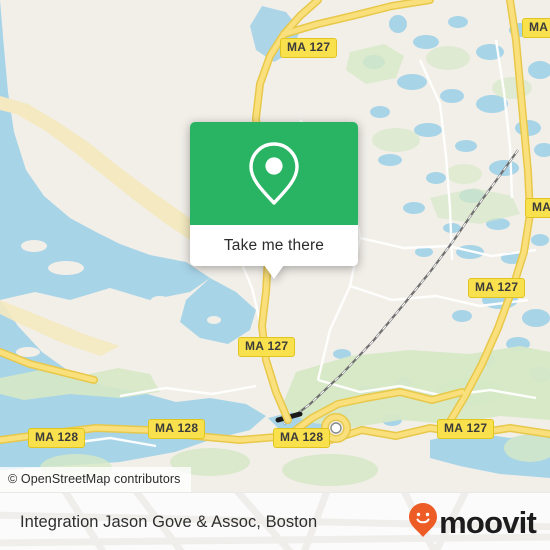 This screenshot has width=550, height=550. What do you see at coordinates (336, 428) in the screenshot?
I see `transit-stop-icon` at bounding box center [336, 428].